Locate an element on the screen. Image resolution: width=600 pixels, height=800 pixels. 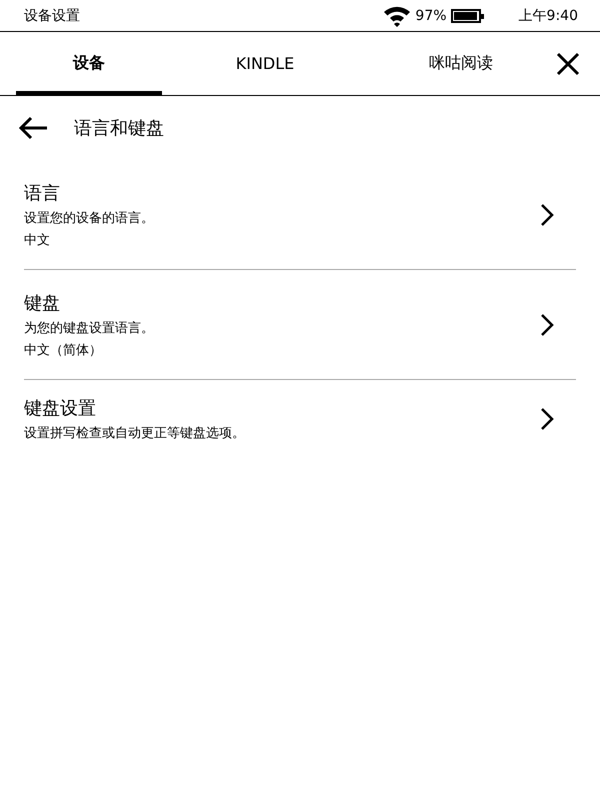
tab: 咪咕阅读 is located at coordinates (461, 63).